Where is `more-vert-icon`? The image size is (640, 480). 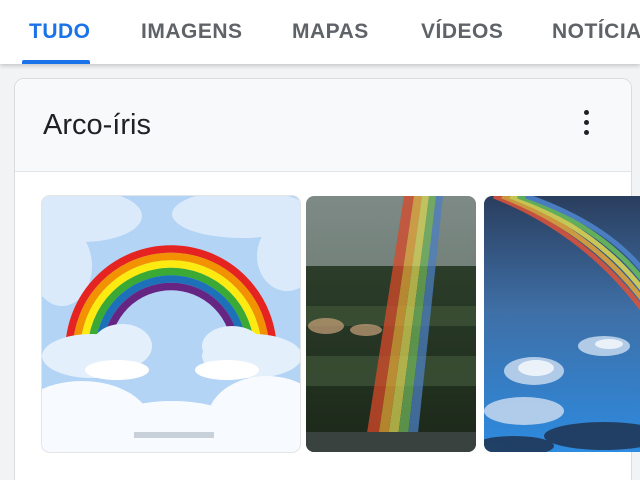
more-vert-icon is located at coordinates (586, 123).